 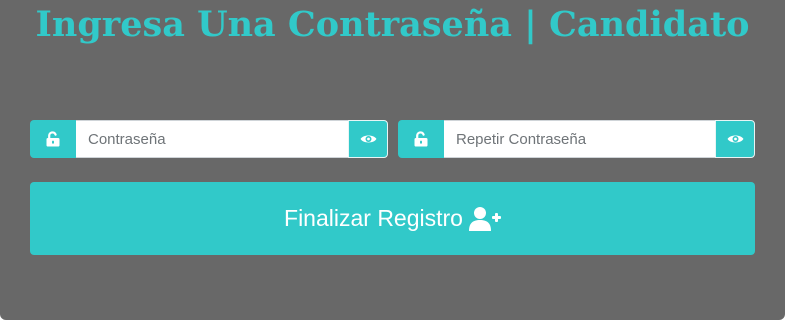 I want to click on password-repeat-input, so click(x=579, y=139).